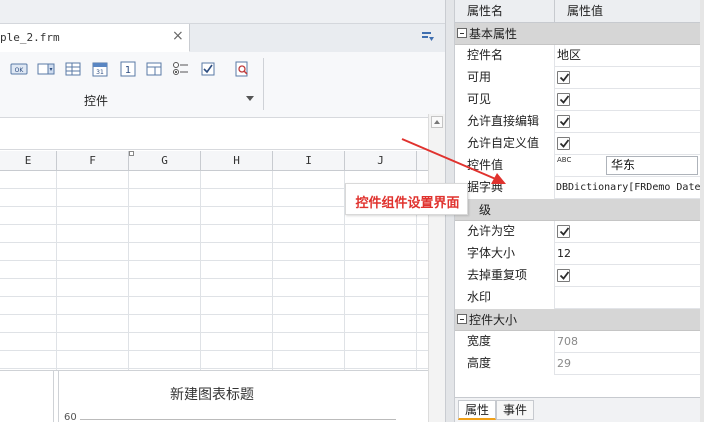  Describe the element at coordinates (702, 211) in the screenshot. I see `panel-scrollbar` at that location.